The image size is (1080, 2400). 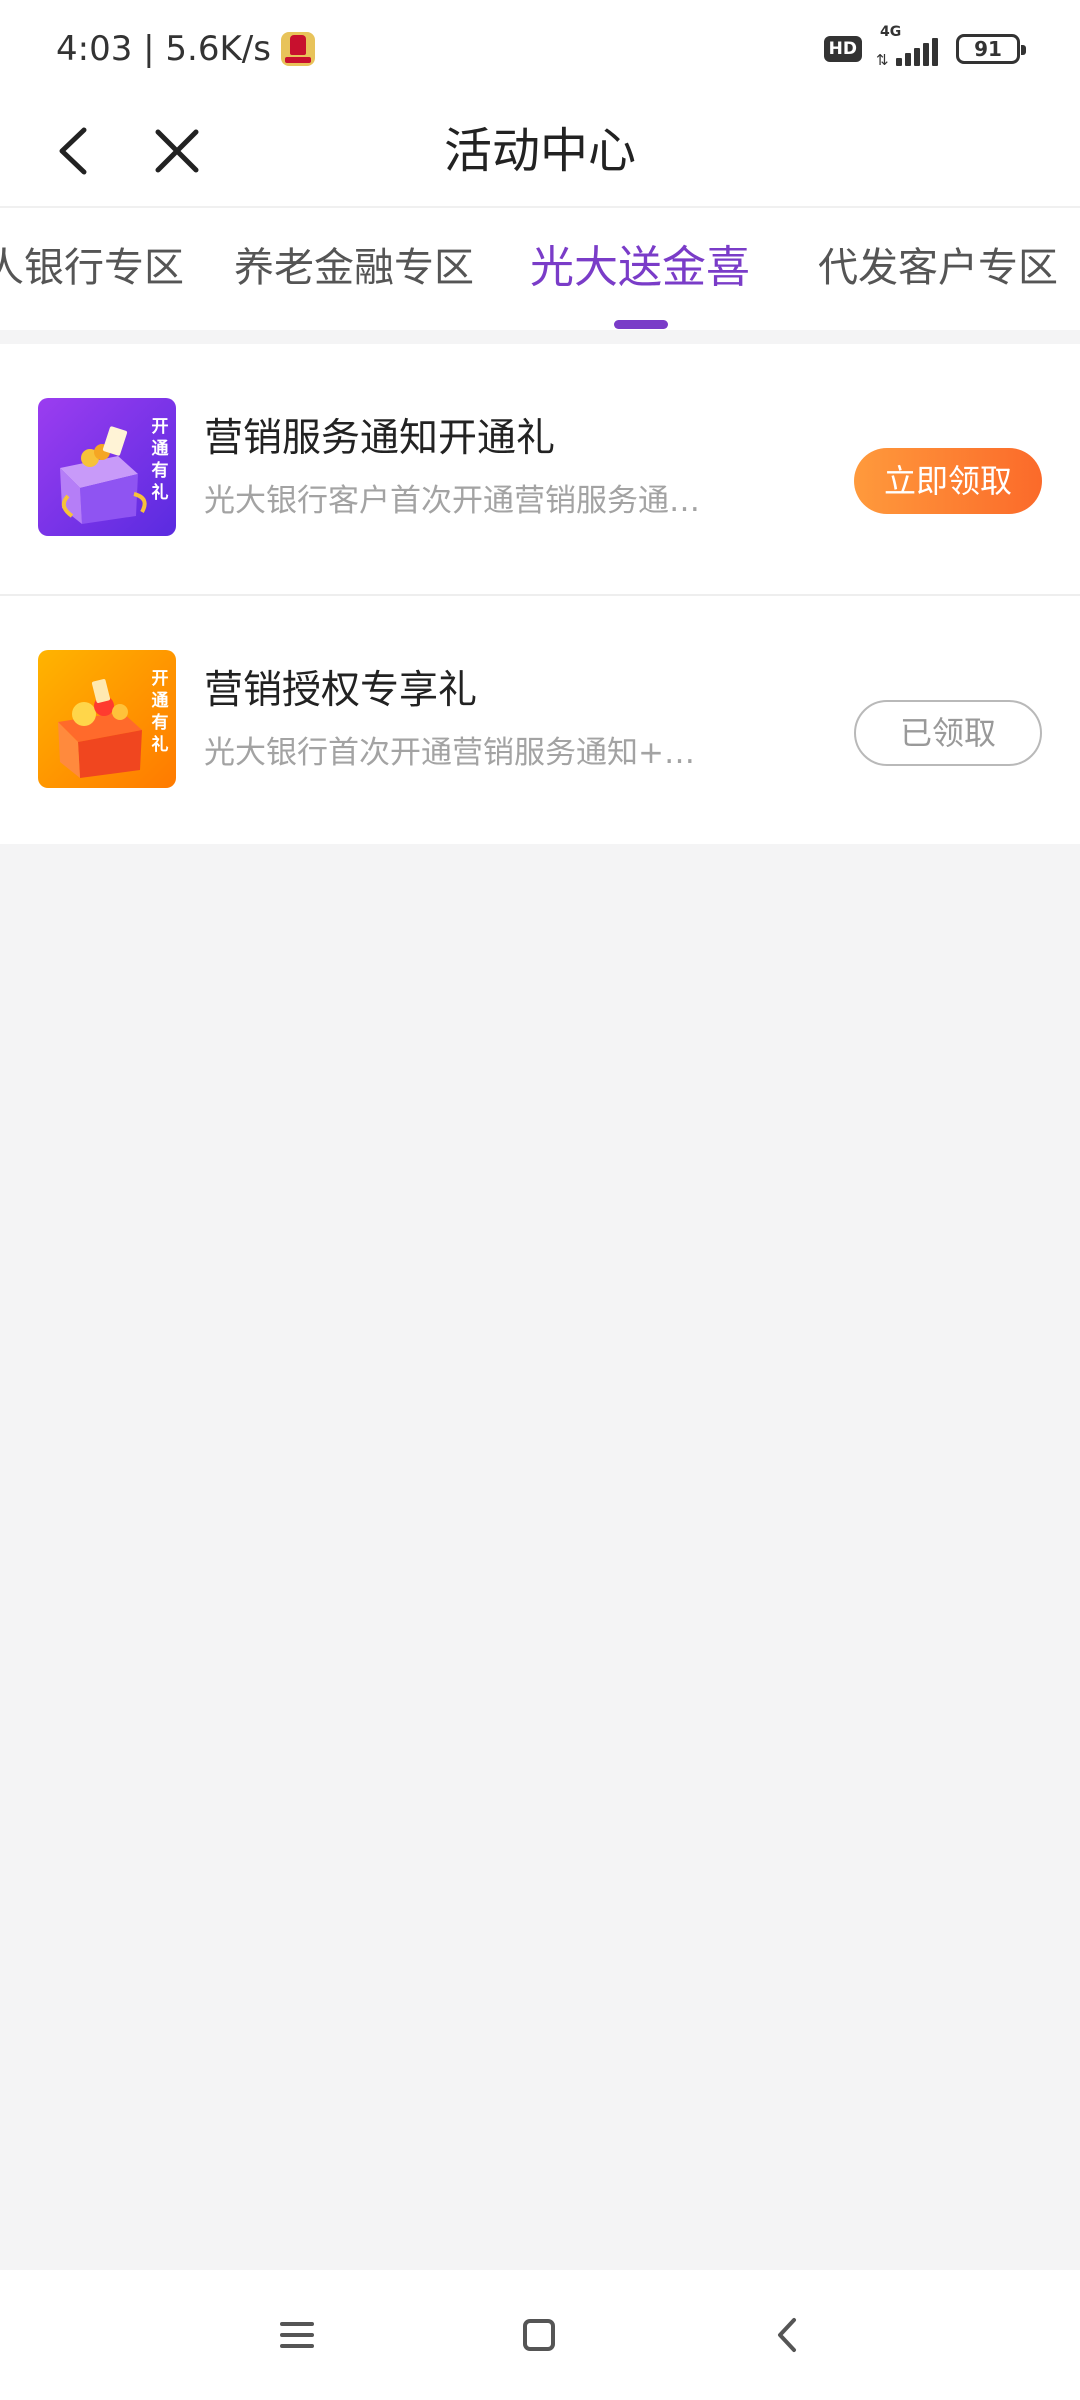 I want to click on item-title: 营销授权专享礼, so click(x=341, y=690).